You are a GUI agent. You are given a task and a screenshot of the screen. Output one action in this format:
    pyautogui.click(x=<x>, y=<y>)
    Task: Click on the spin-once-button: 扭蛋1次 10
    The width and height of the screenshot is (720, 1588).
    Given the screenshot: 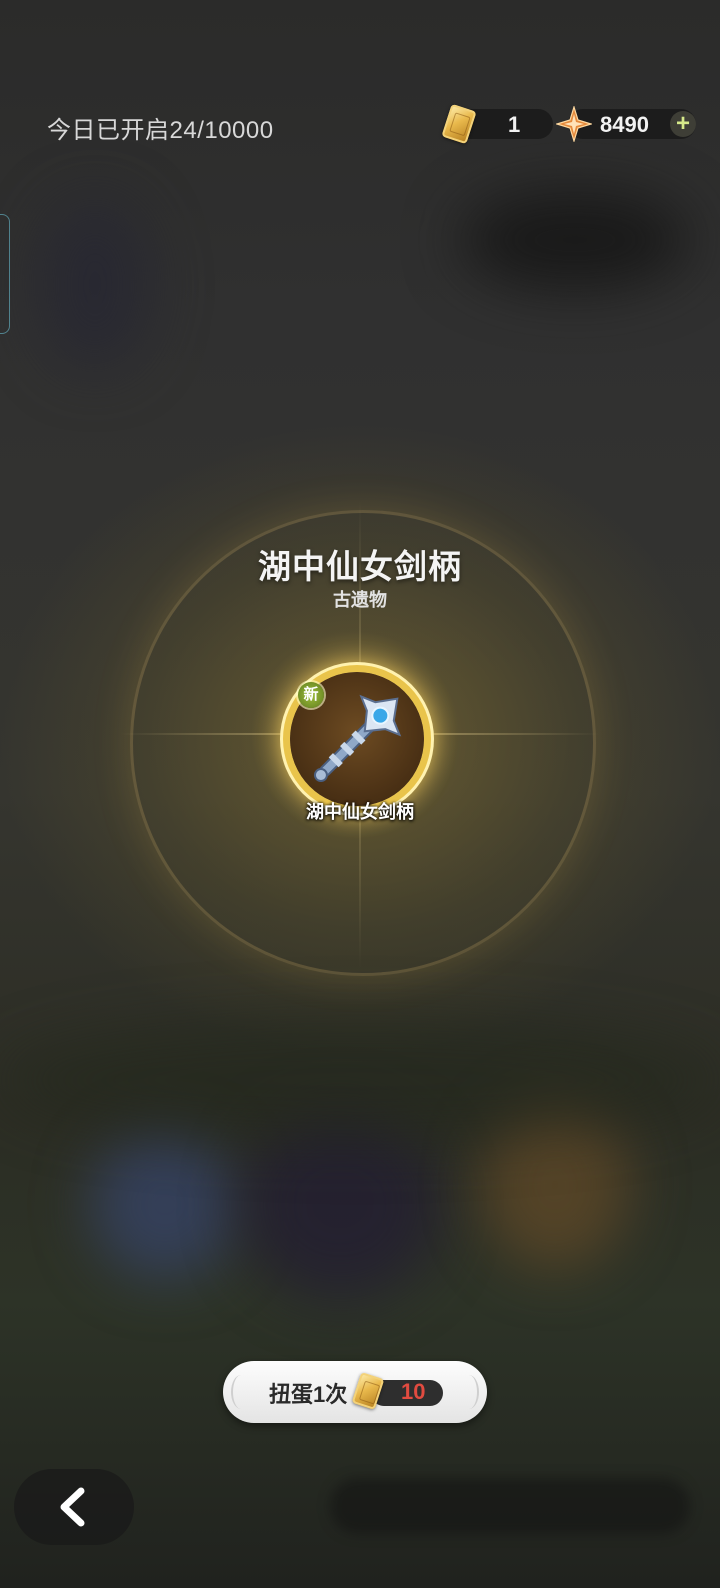 What is the action you would take?
    pyautogui.click(x=355, y=1392)
    